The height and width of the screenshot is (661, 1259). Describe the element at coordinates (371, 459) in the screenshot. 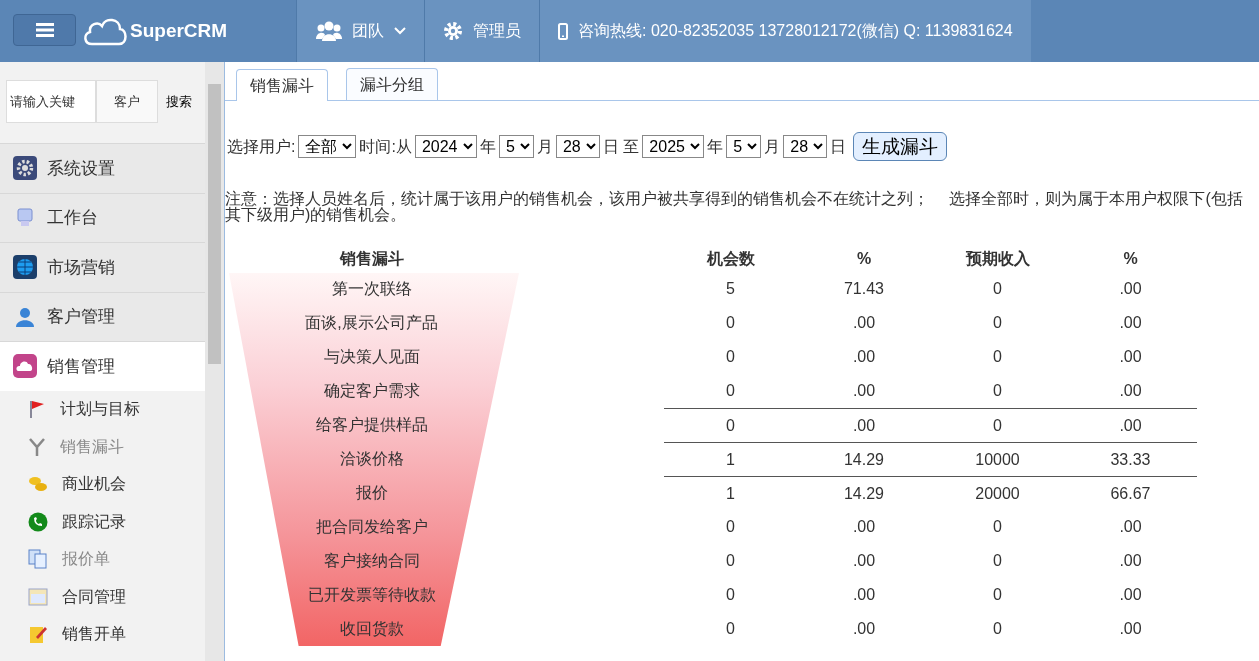

I see `funnel-stage: 洽谈价格` at that location.